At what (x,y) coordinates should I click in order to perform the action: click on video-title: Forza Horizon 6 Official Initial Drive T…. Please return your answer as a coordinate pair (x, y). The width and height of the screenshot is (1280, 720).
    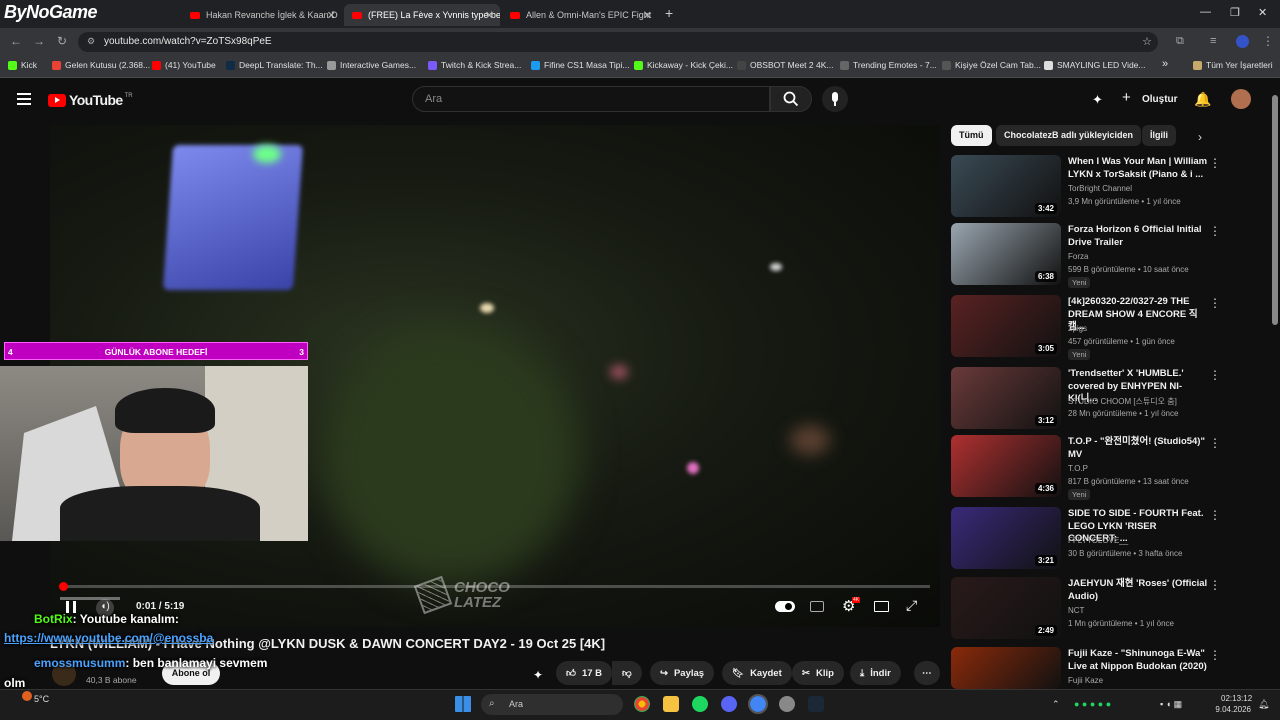
    Looking at the image, I should click on (1138, 236).